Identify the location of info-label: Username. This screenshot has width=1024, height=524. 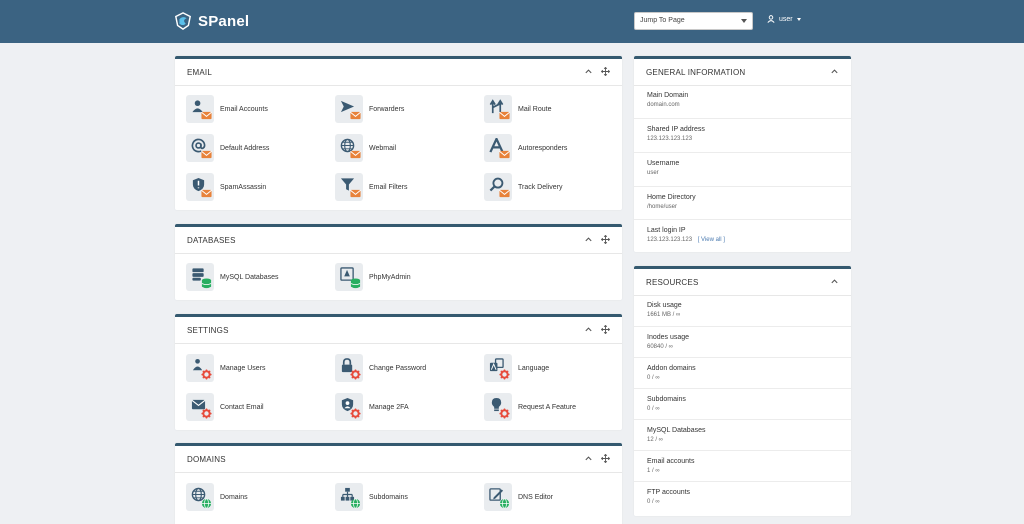
(663, 163).